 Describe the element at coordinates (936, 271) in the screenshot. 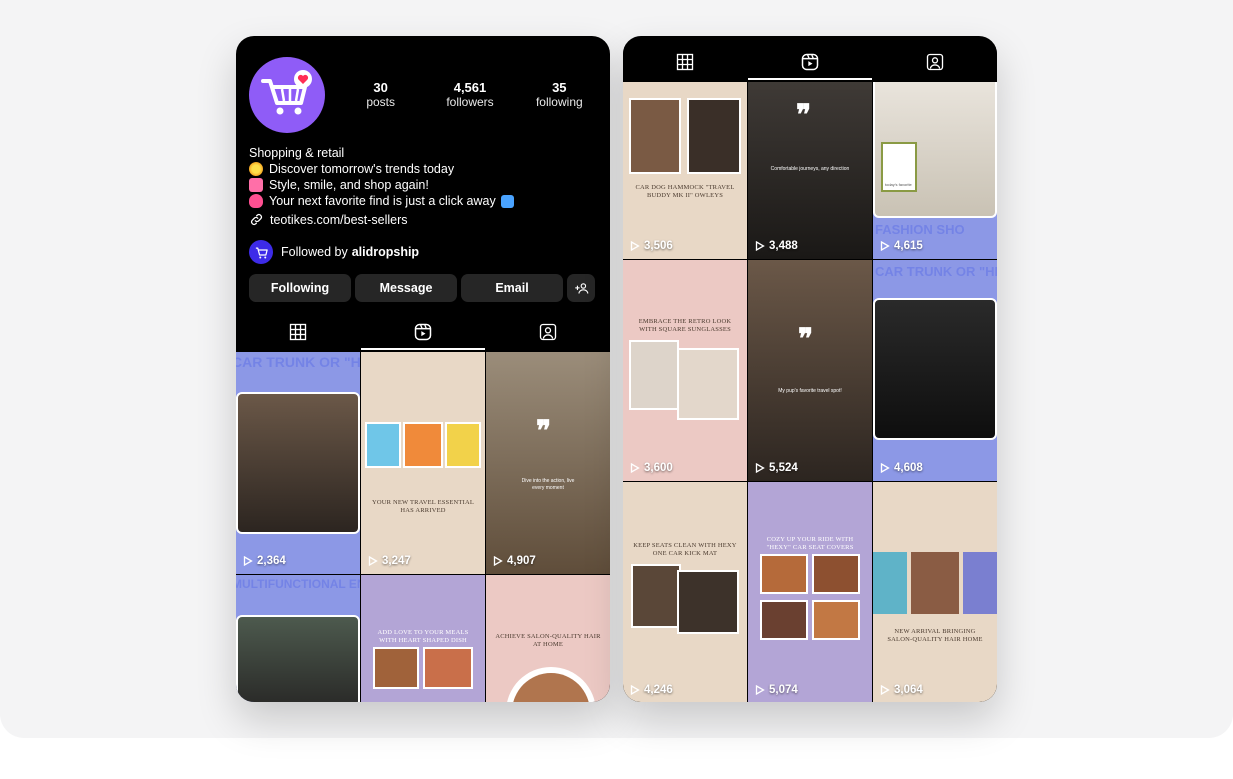

I see `reel-banner: CAR TRUNK OR "HIGHWAY" BY` at that location.